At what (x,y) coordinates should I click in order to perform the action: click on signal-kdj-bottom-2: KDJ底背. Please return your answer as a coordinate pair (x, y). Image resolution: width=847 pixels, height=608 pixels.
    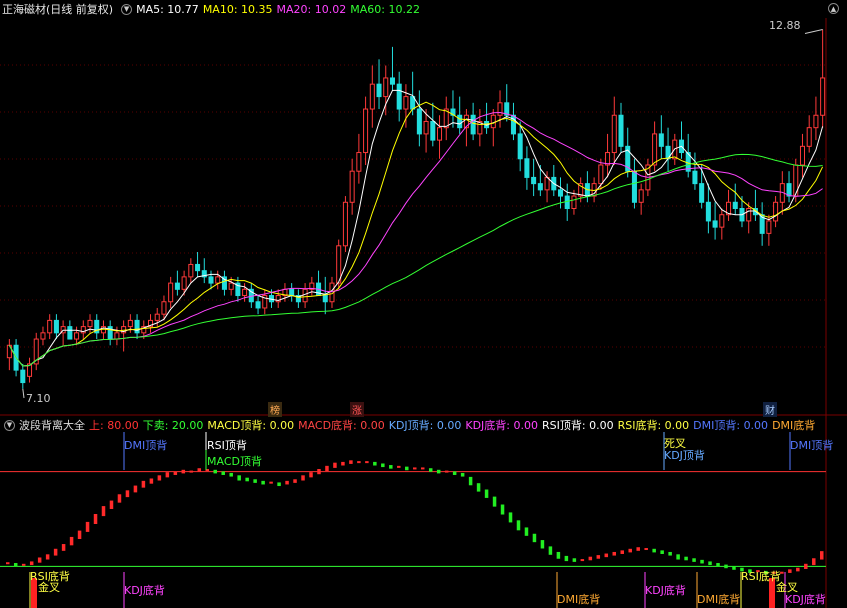
    Looking at the image, I should click on (665, 590).